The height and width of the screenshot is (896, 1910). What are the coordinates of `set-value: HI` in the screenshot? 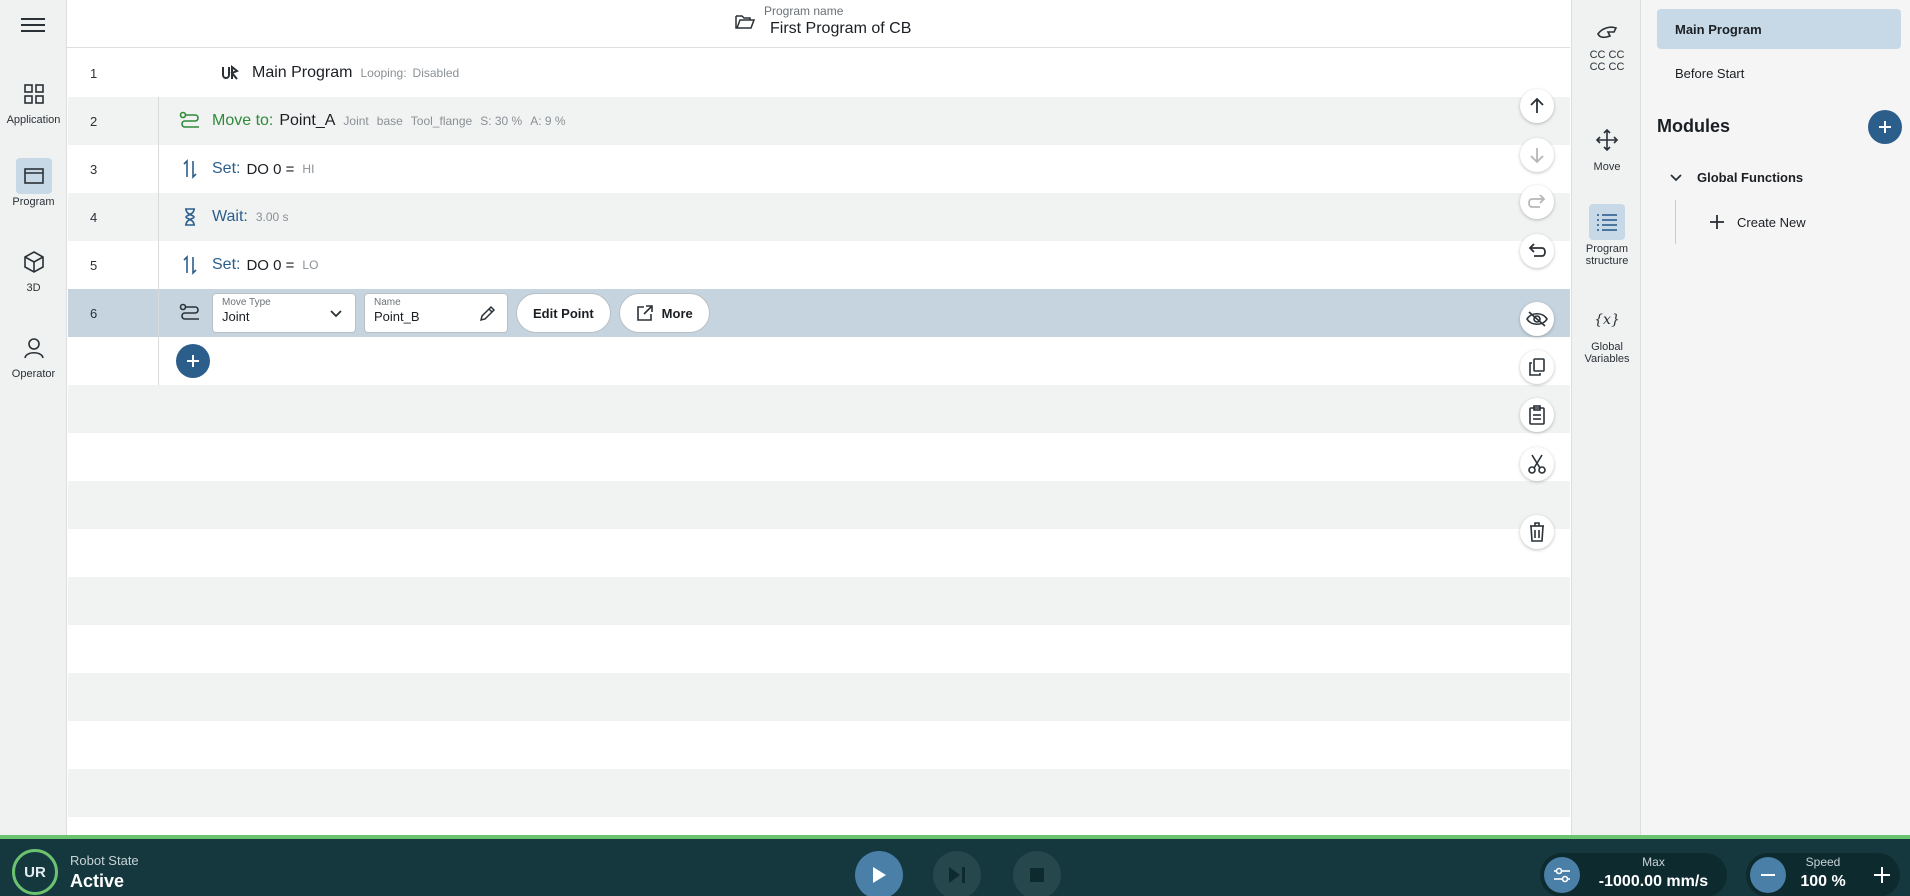 It's located at (308, 169).